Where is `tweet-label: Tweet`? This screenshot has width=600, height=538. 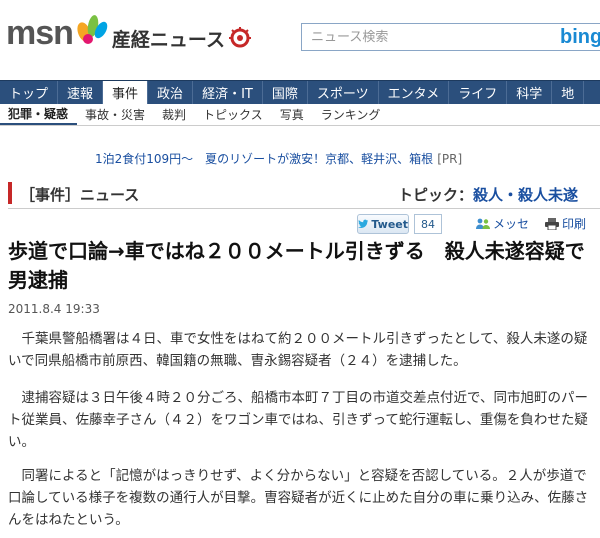
tweet-label: Tweet is located at coordinates (389, 224).